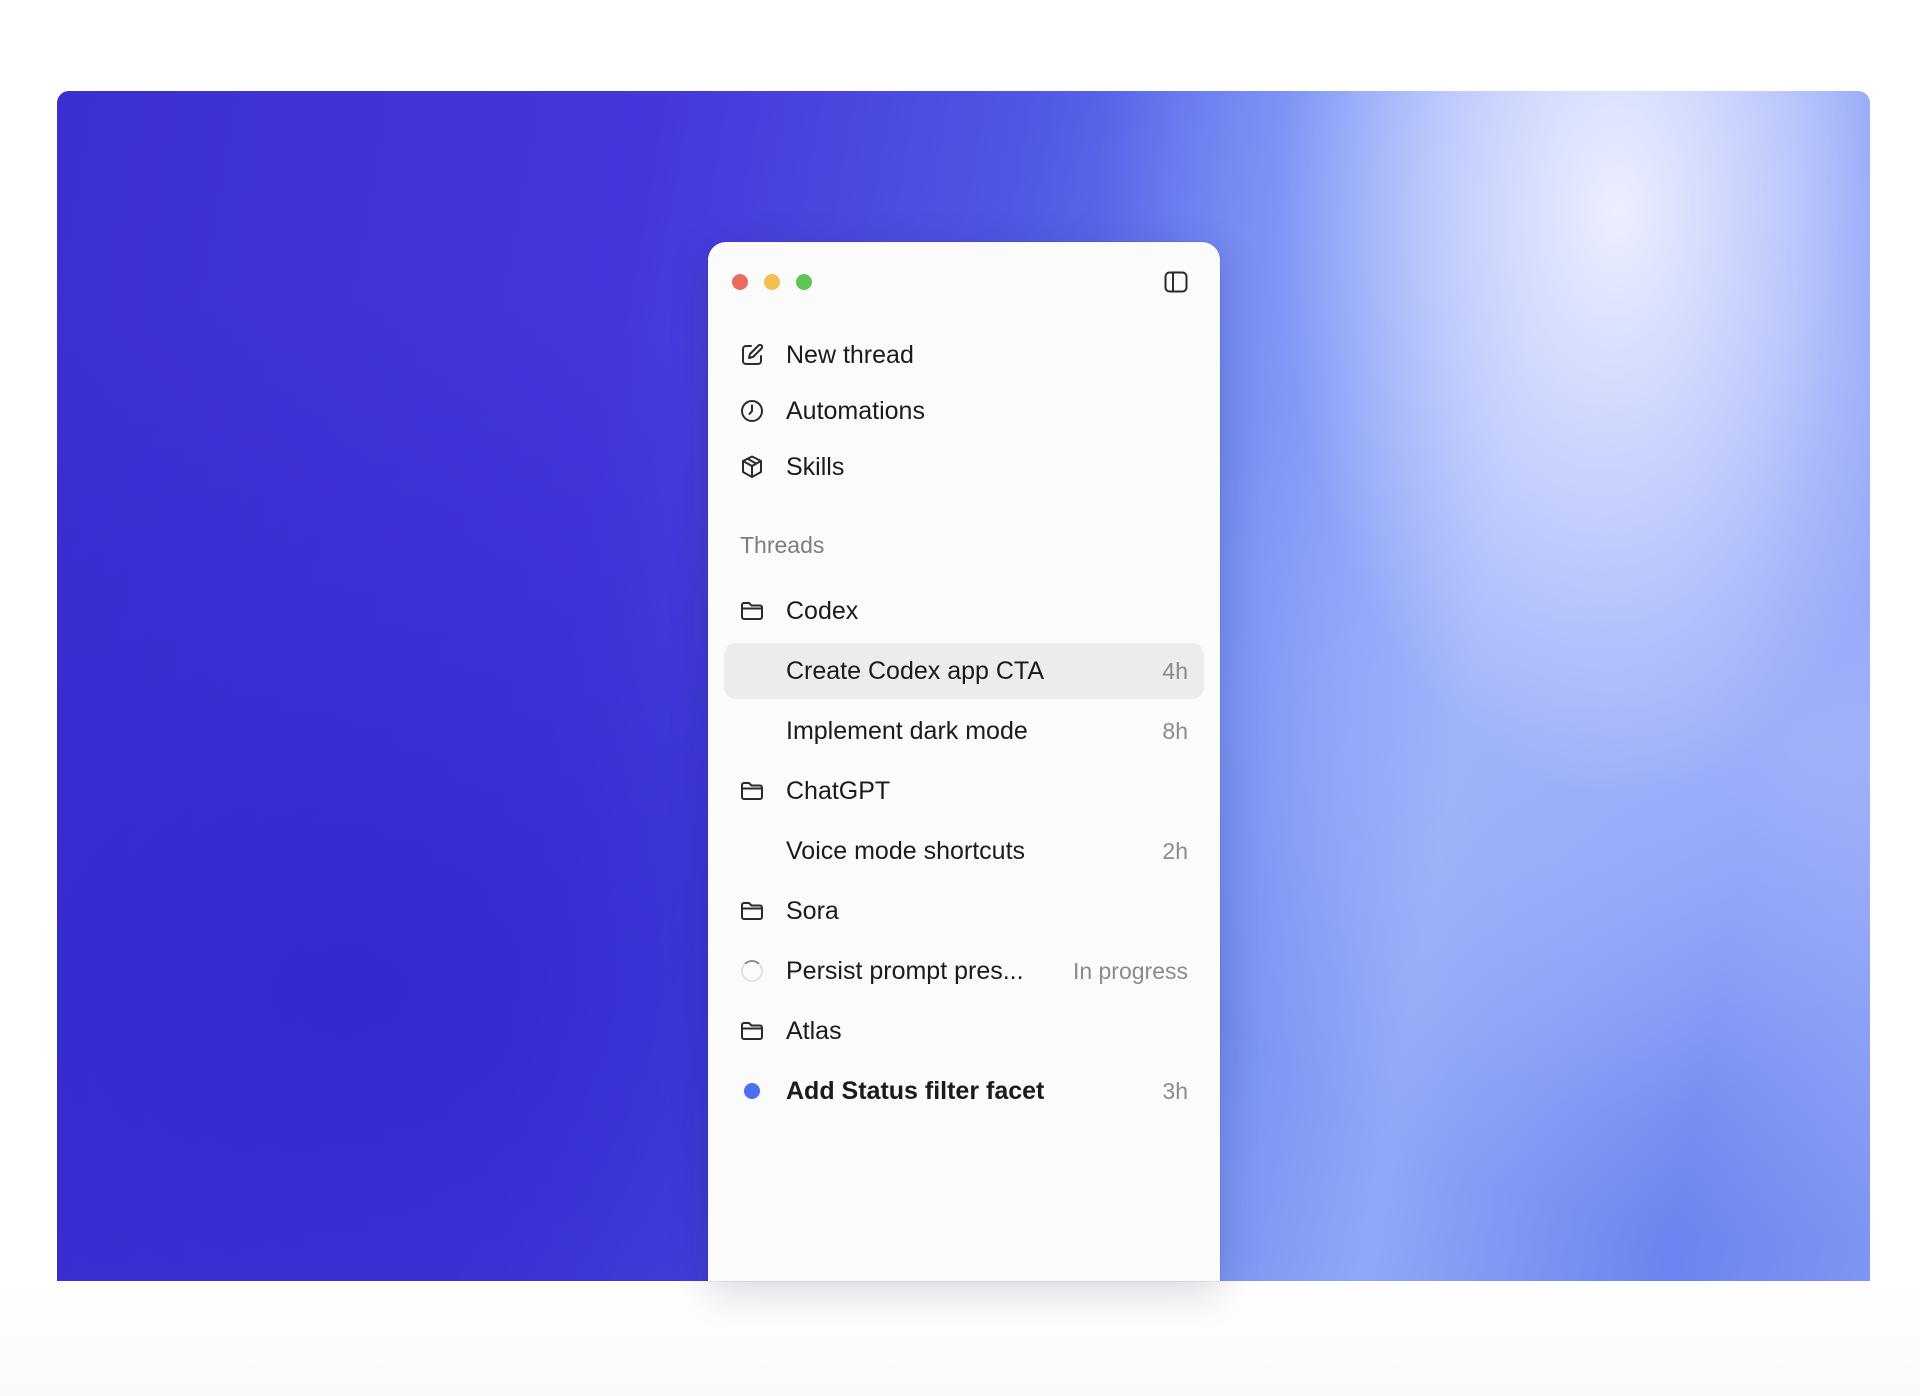 This screenshot has height=1396, width=1920. I want to click on project-folder-sora: Sora, so click(964, 911).